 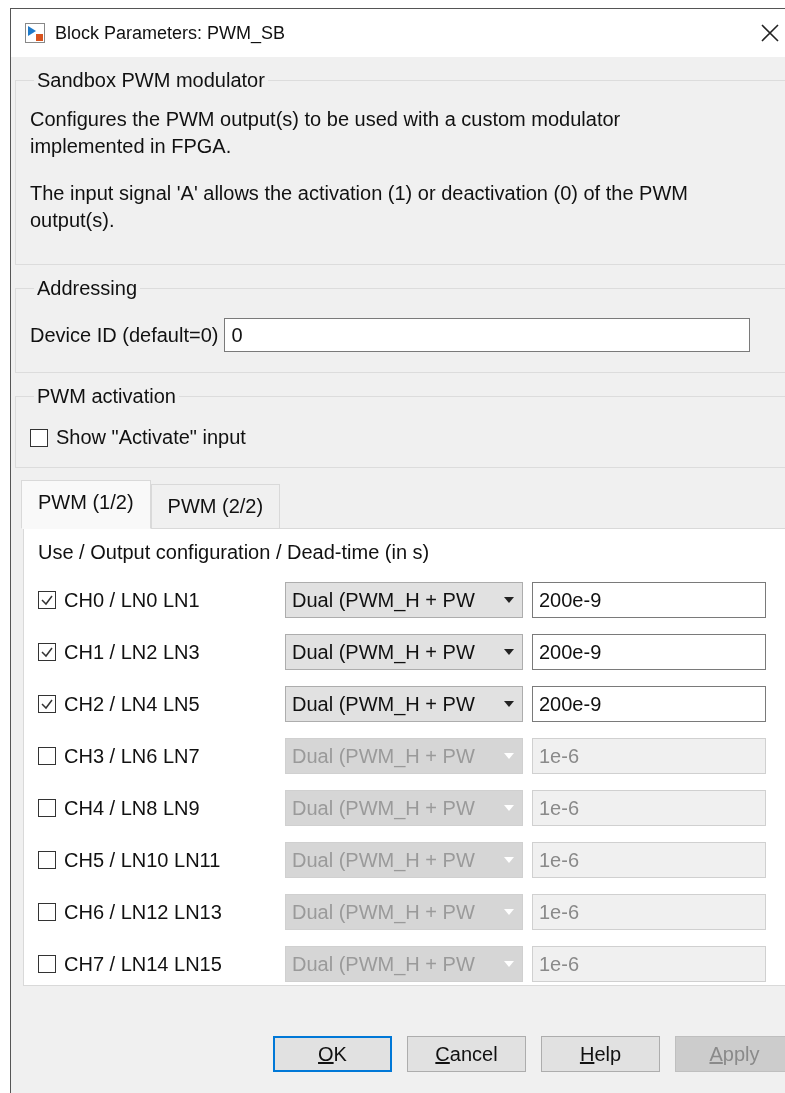 What do you see at coordinates (142, 860) in the screenshot?
I see `channel-label: CH5 / LN10 LN11` at bounding box center [142, 860].